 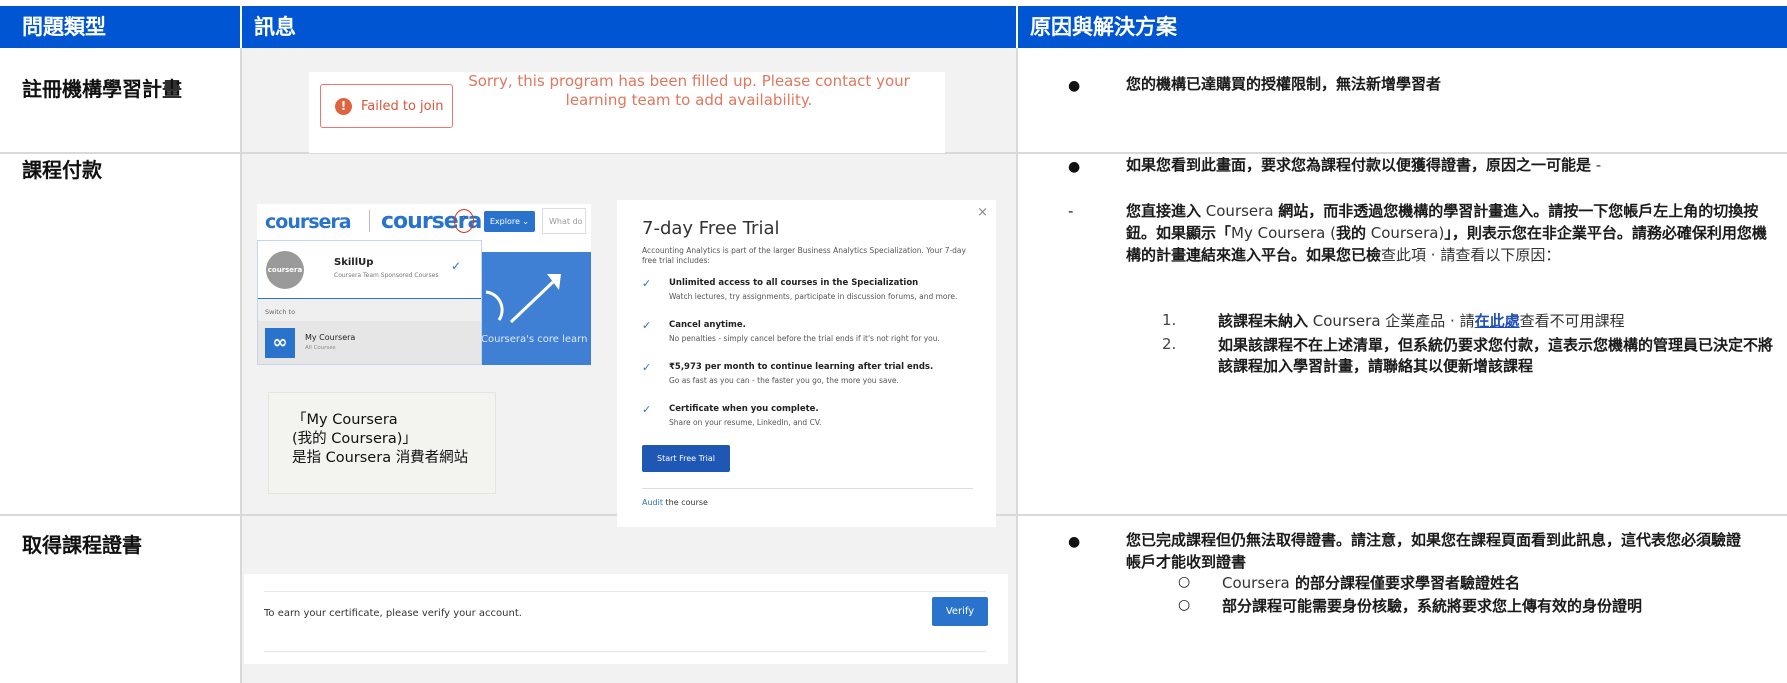 I want to click on audit-line: Audit the course, so click(x=675, y=502).